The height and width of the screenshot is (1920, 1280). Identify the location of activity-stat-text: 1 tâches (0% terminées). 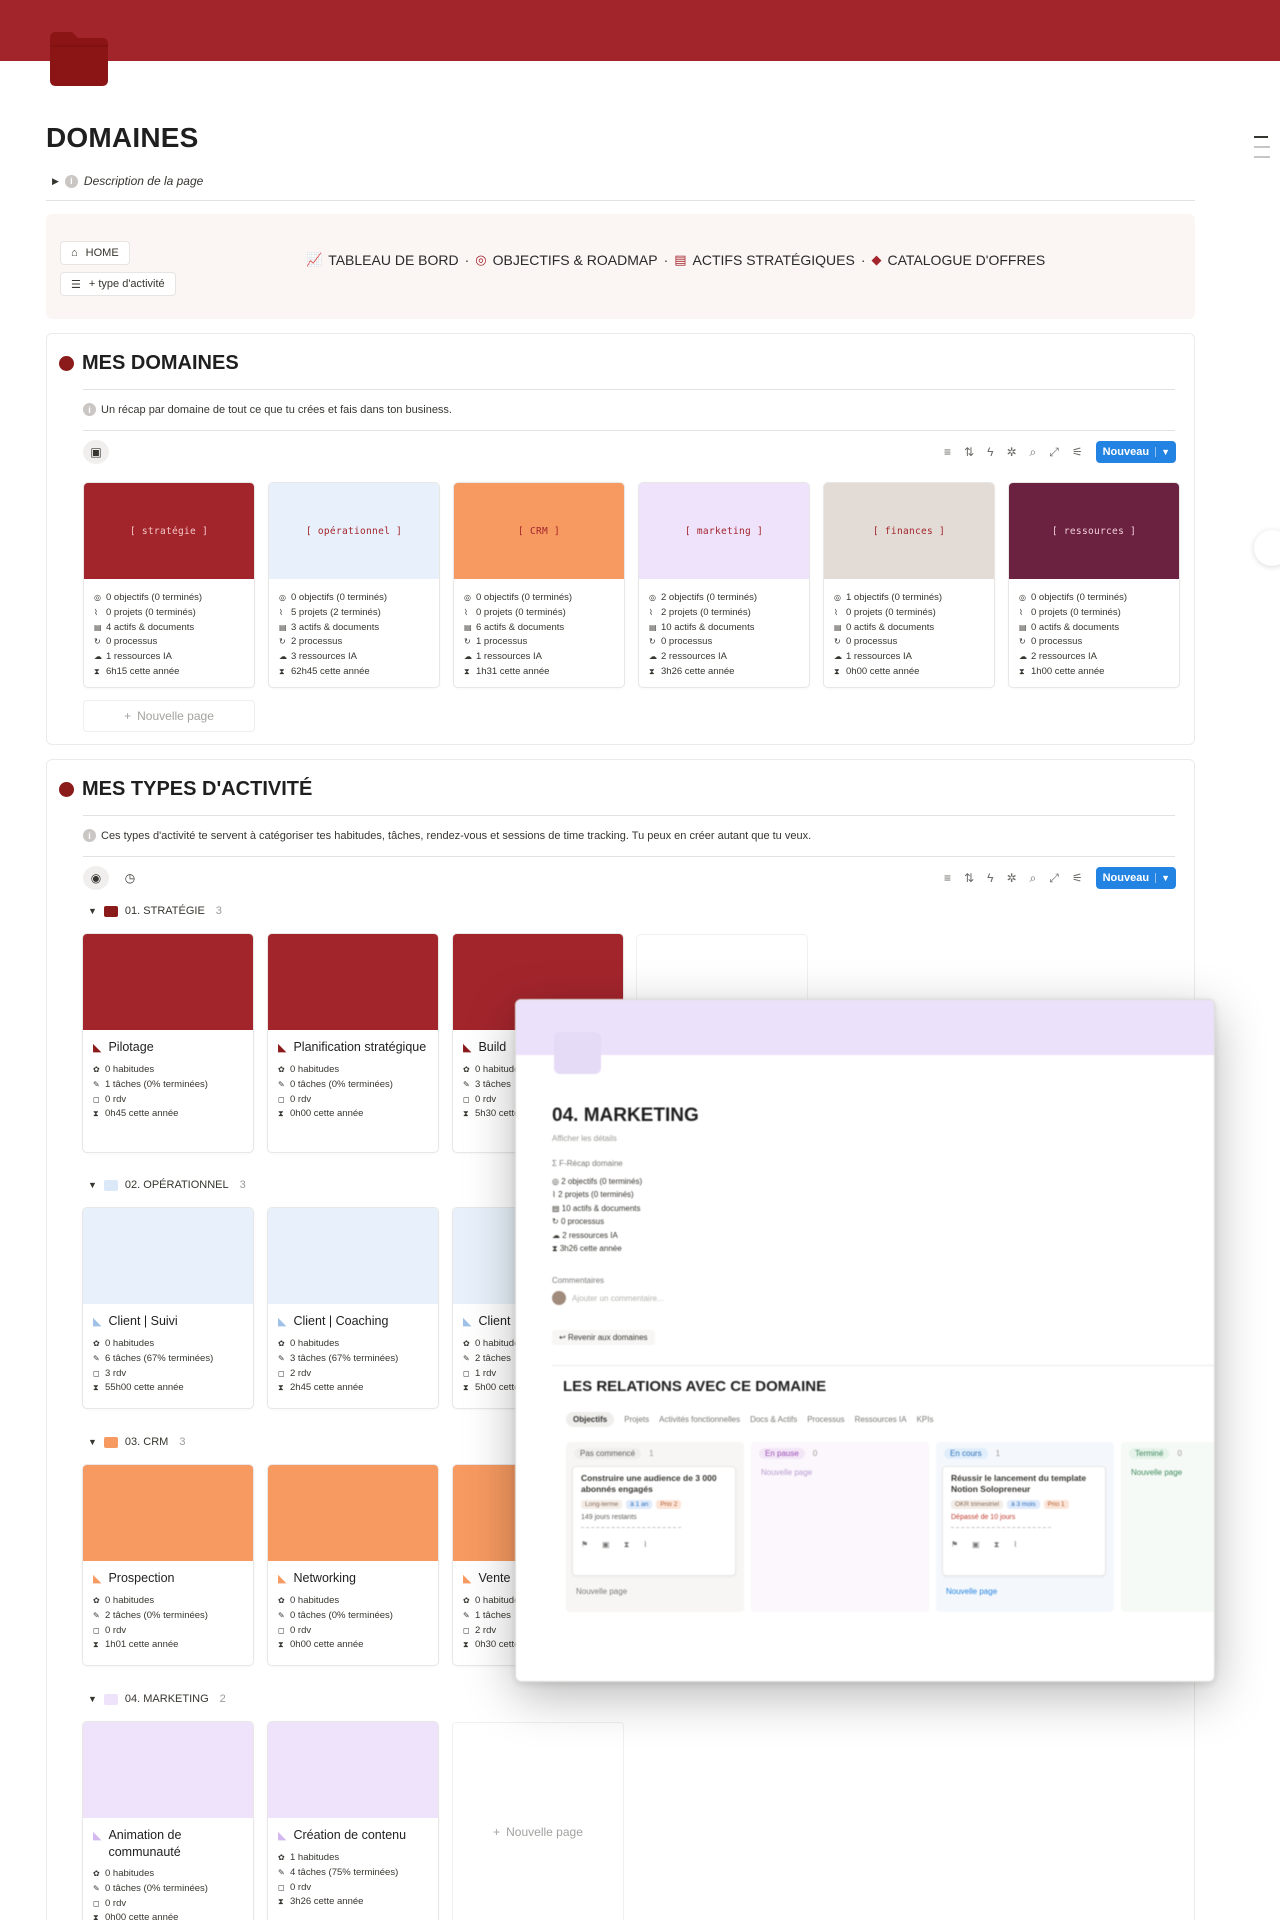
(156, 1084).